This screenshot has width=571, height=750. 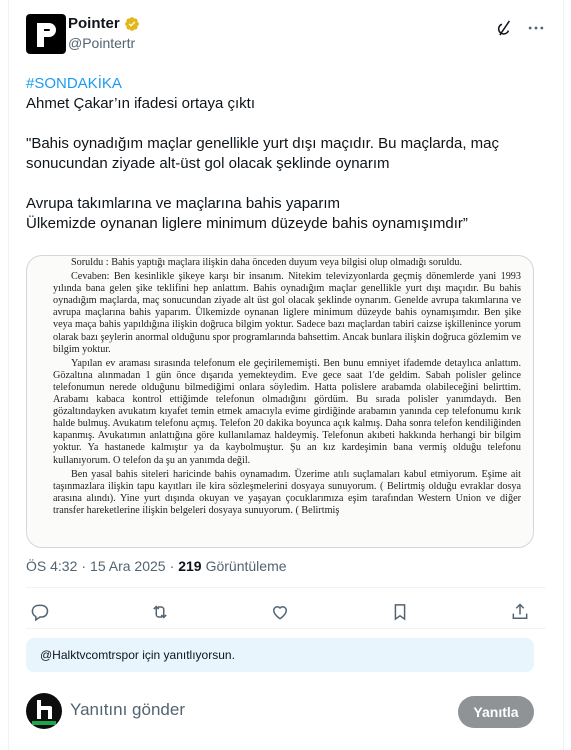 What do you see at coordinates (520, 612) in the screenshot?
I see `share-icon` at bounding box center [520, 612].